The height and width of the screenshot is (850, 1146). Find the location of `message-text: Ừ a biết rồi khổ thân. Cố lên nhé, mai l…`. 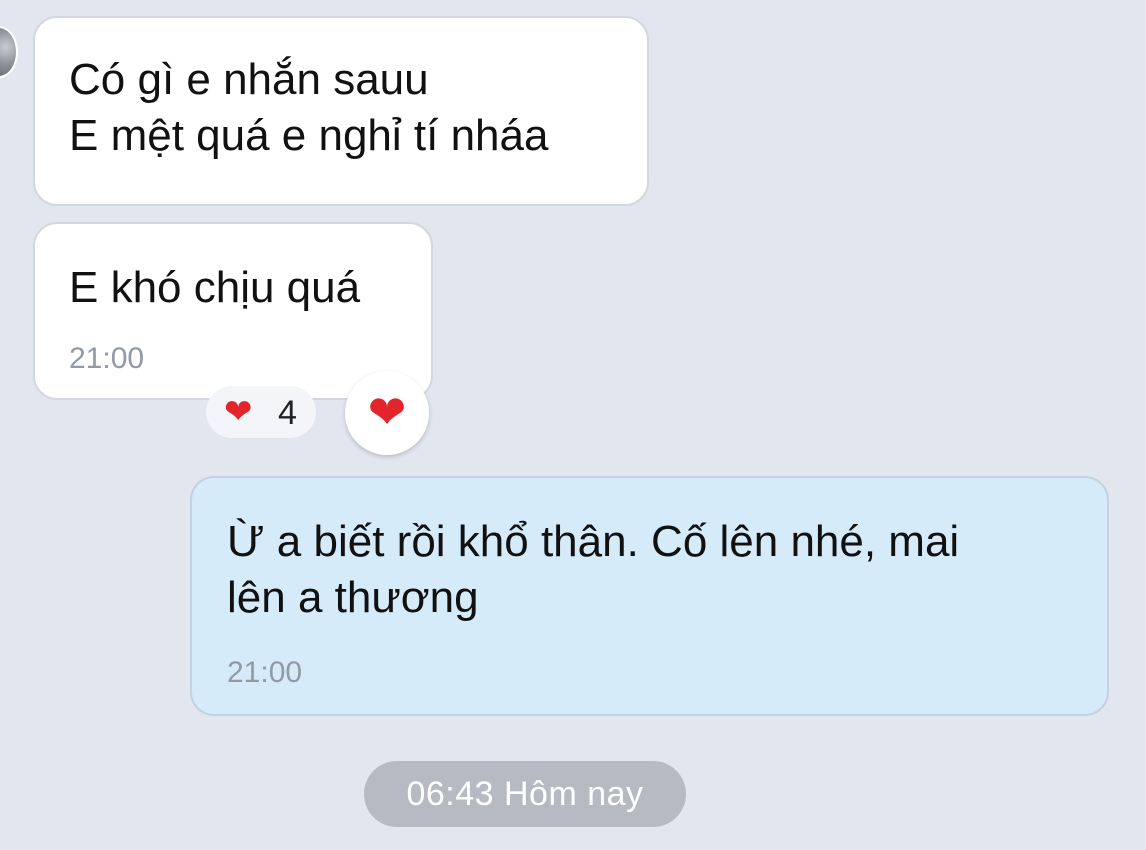

message-text: Ừ a biết rồi khổ thân. Cố lên nhé, mai l… is located at coordinates (593, 569).